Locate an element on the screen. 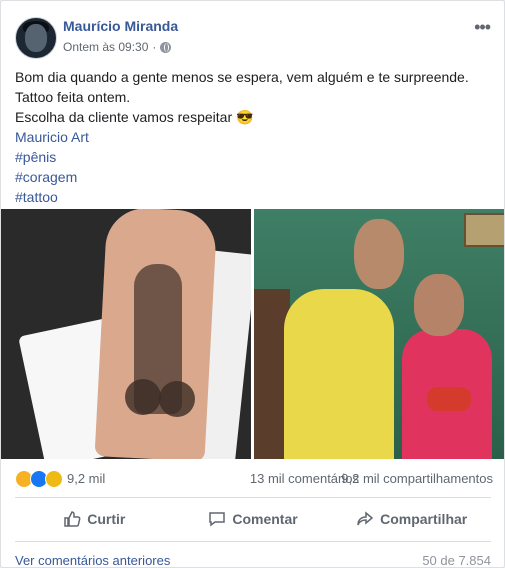 Image resolution: width=505 pixels, height=568 pixels. wow-reaction-icon is located at coordinates (54, 479).